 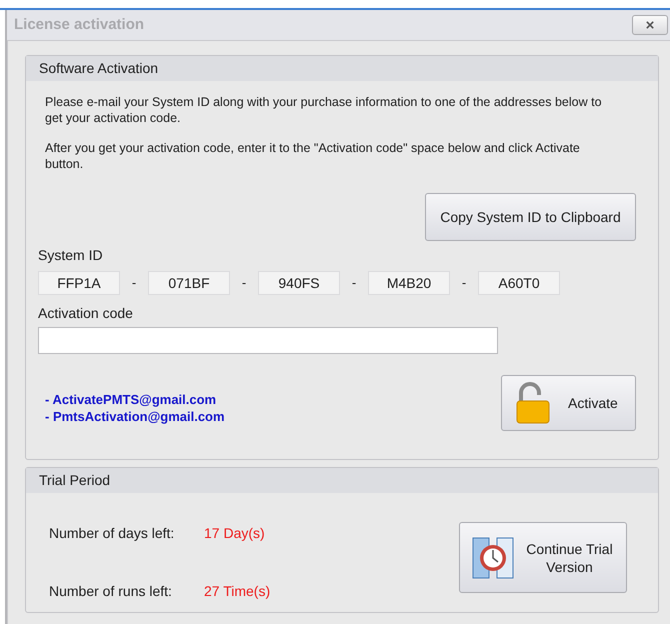 What do you see at coordinates (74, 480) in the screenshot?
I see `group-title: Trial Period` at bounding box center [74, 480].